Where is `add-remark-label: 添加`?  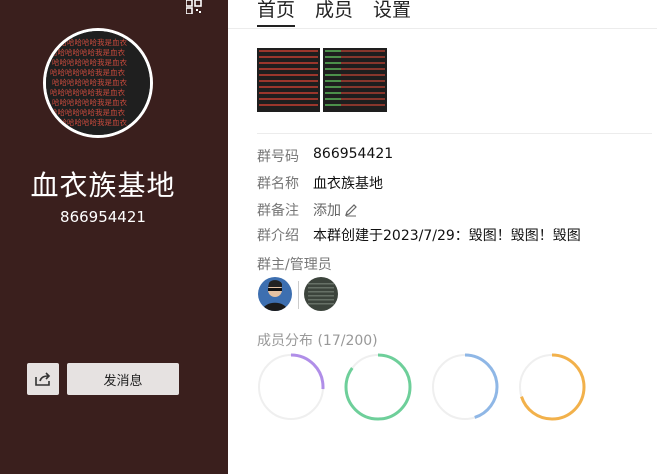
add-remark-label: 添加 is located at coordinates (327, 211).